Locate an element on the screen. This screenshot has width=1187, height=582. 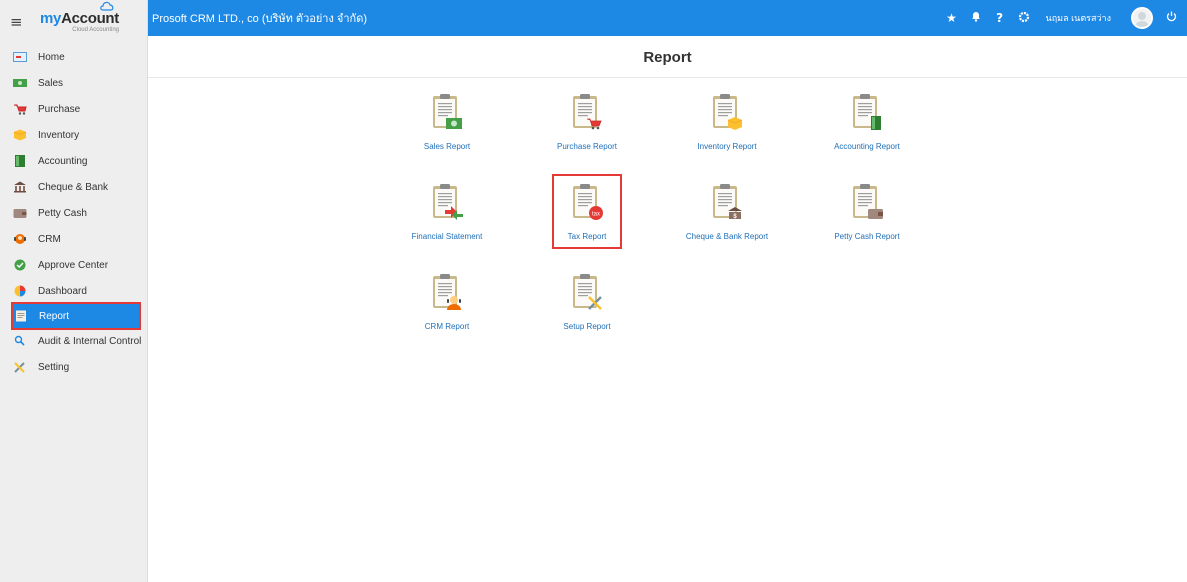
sidebar-item-accounting: Accounting is located at coordinates (73, 161).